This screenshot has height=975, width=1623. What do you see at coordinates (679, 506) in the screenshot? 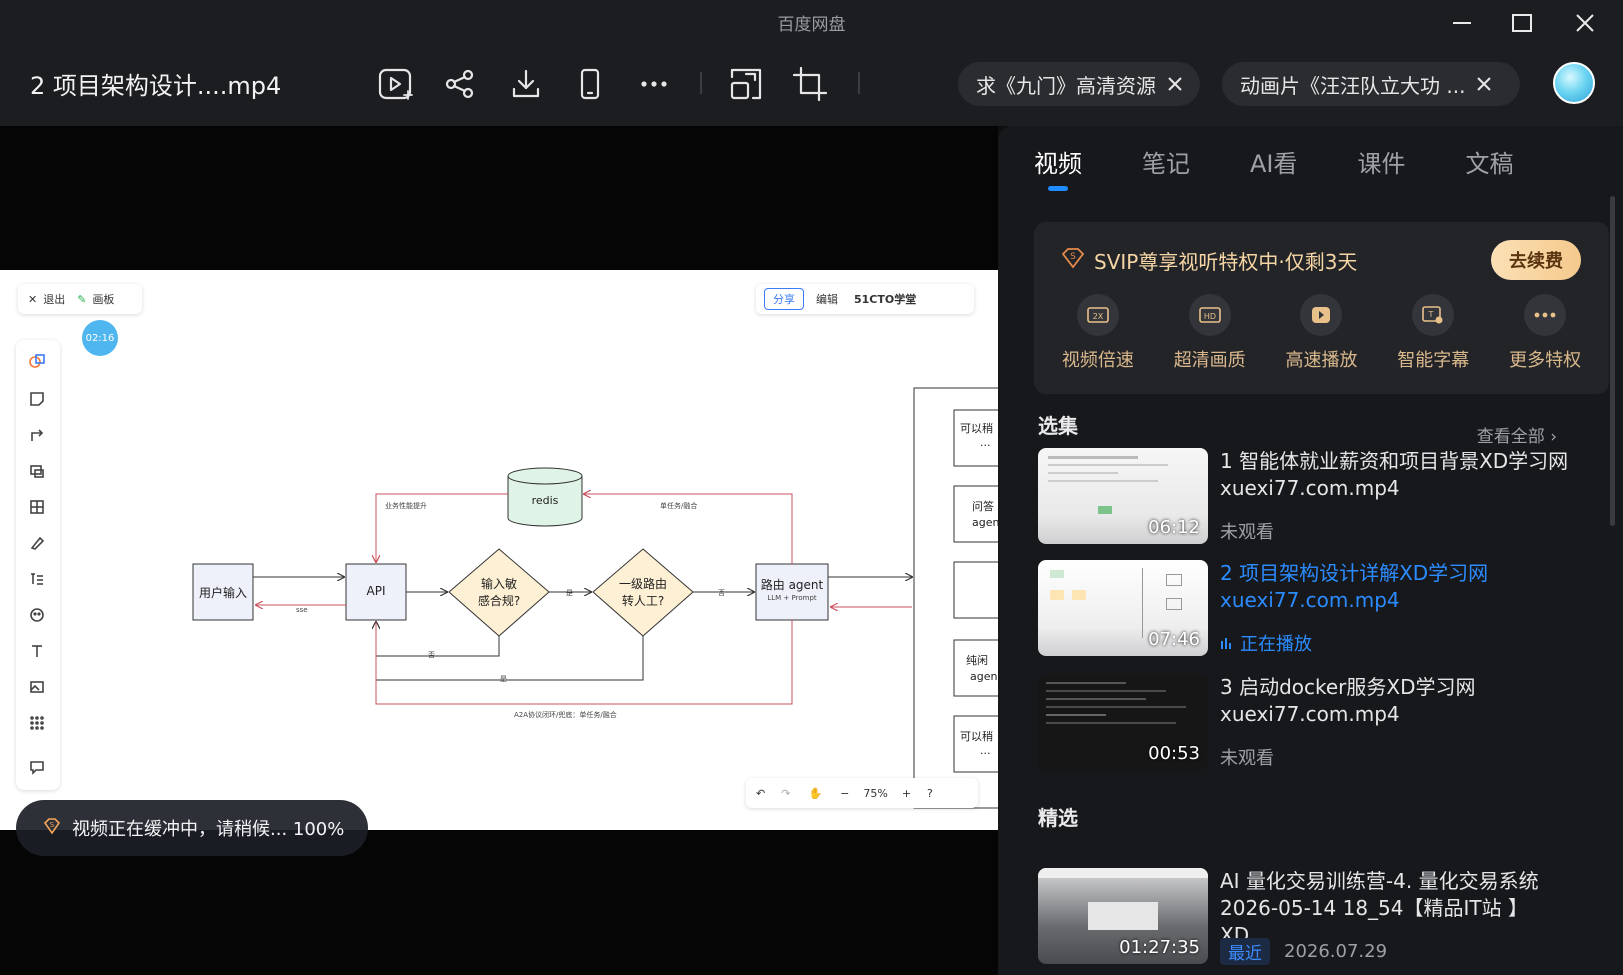
I see `edge-label: 单任务/融合` at bounding box center [679, 506].